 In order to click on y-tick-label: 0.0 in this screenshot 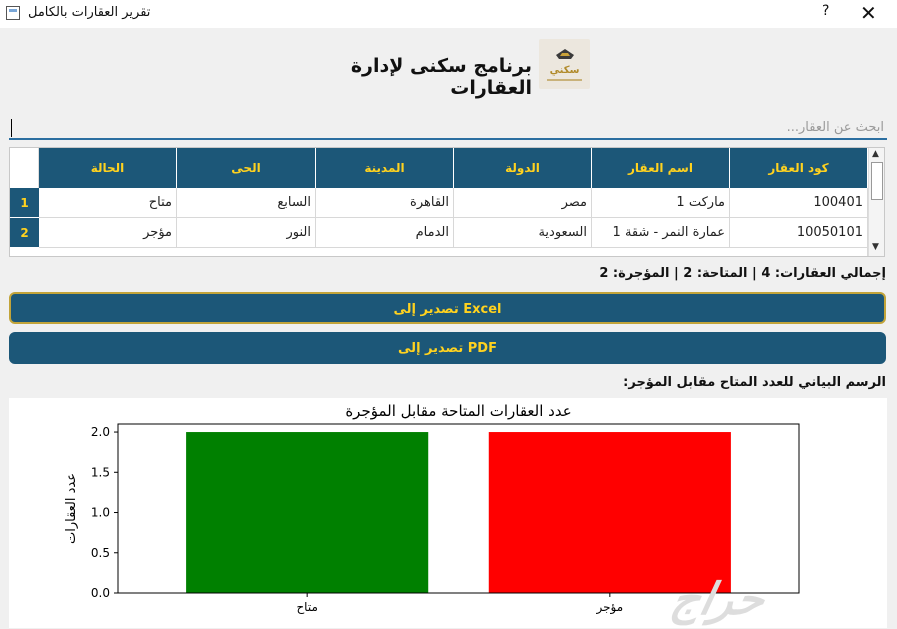, I will do `click(100, 593)`.